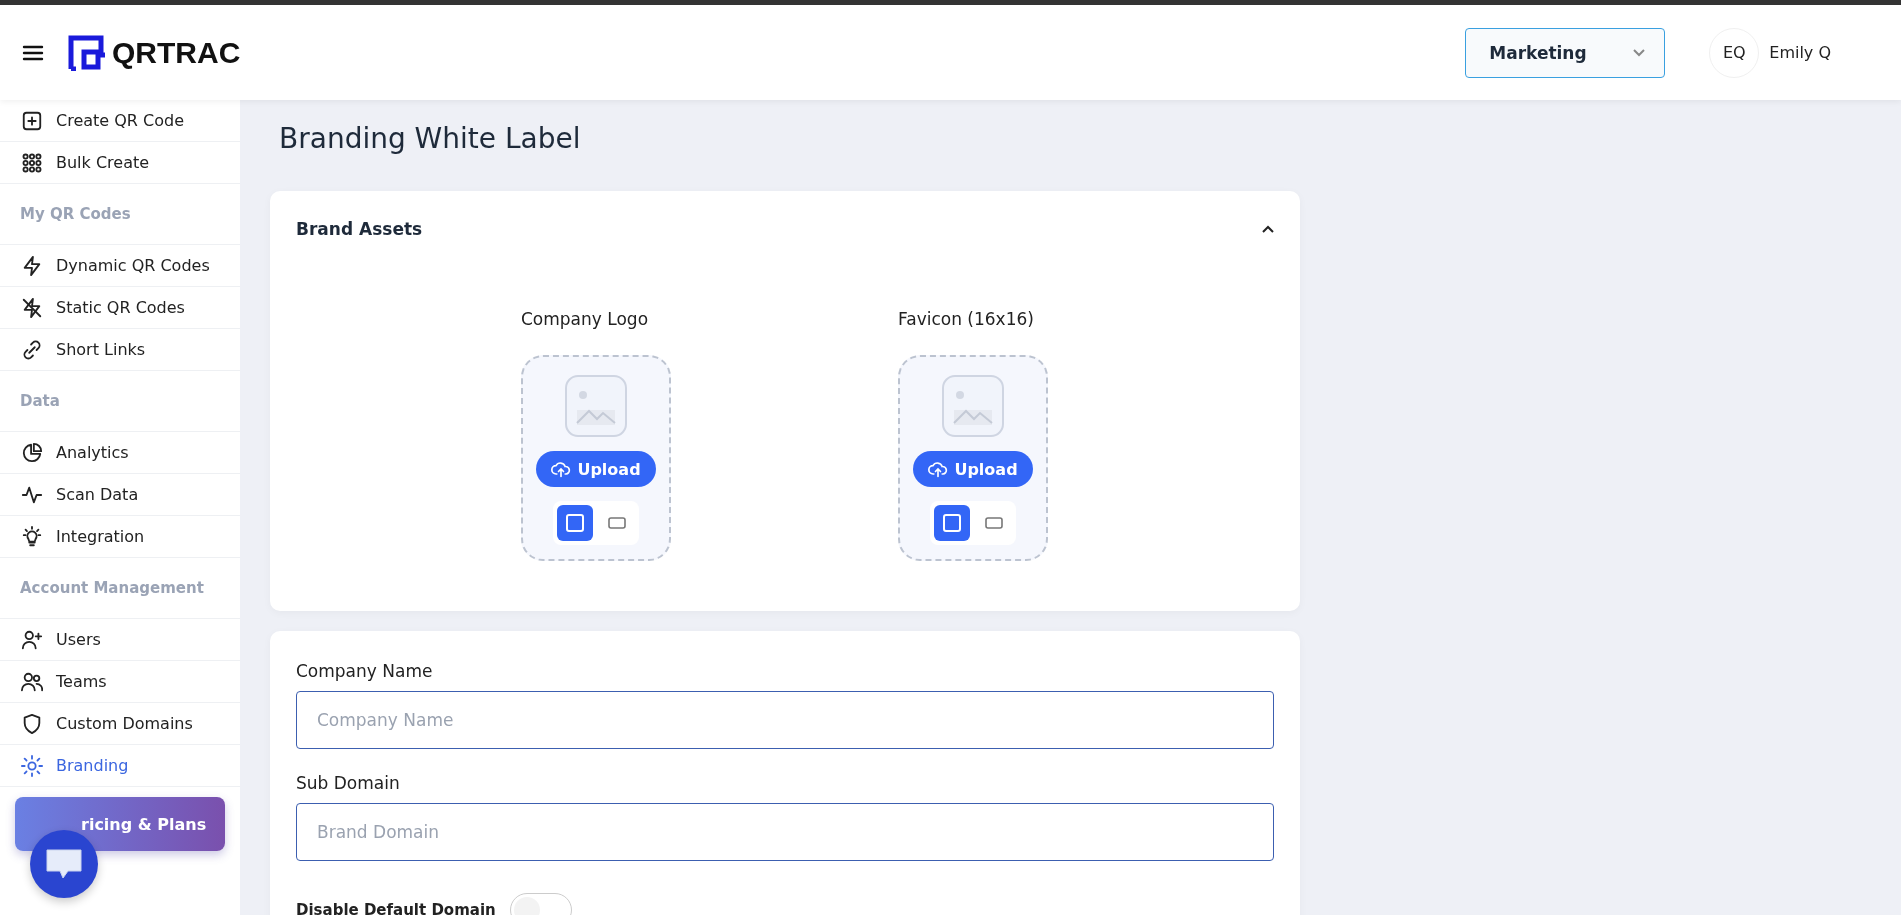 This screenshot has width=1901, height=915. Describe the element at coordinates (120, 588) in the screenshot. I see `section-heading: Account Management` at that location.